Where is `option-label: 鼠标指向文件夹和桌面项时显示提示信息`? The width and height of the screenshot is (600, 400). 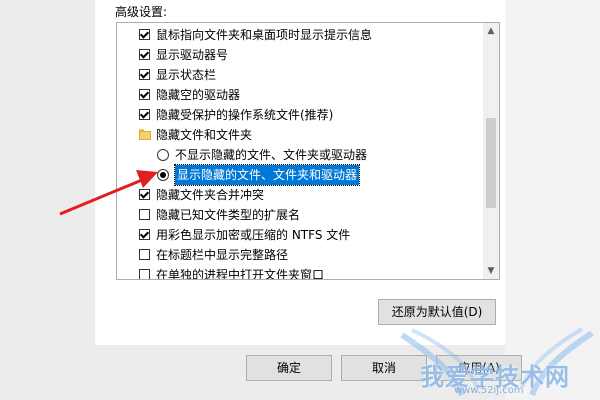
option-label: 鼠标指向文件夹和桌面项时显示提示信息 is located at coordinates (264, 35).